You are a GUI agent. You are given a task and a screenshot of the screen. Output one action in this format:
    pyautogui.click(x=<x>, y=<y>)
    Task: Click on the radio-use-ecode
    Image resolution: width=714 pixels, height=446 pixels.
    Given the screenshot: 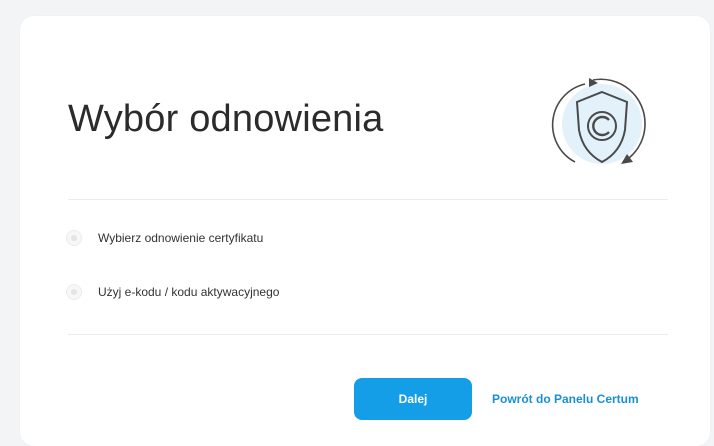 What is the action you would take?
    pyautogui.click(x=74, y=292)
    